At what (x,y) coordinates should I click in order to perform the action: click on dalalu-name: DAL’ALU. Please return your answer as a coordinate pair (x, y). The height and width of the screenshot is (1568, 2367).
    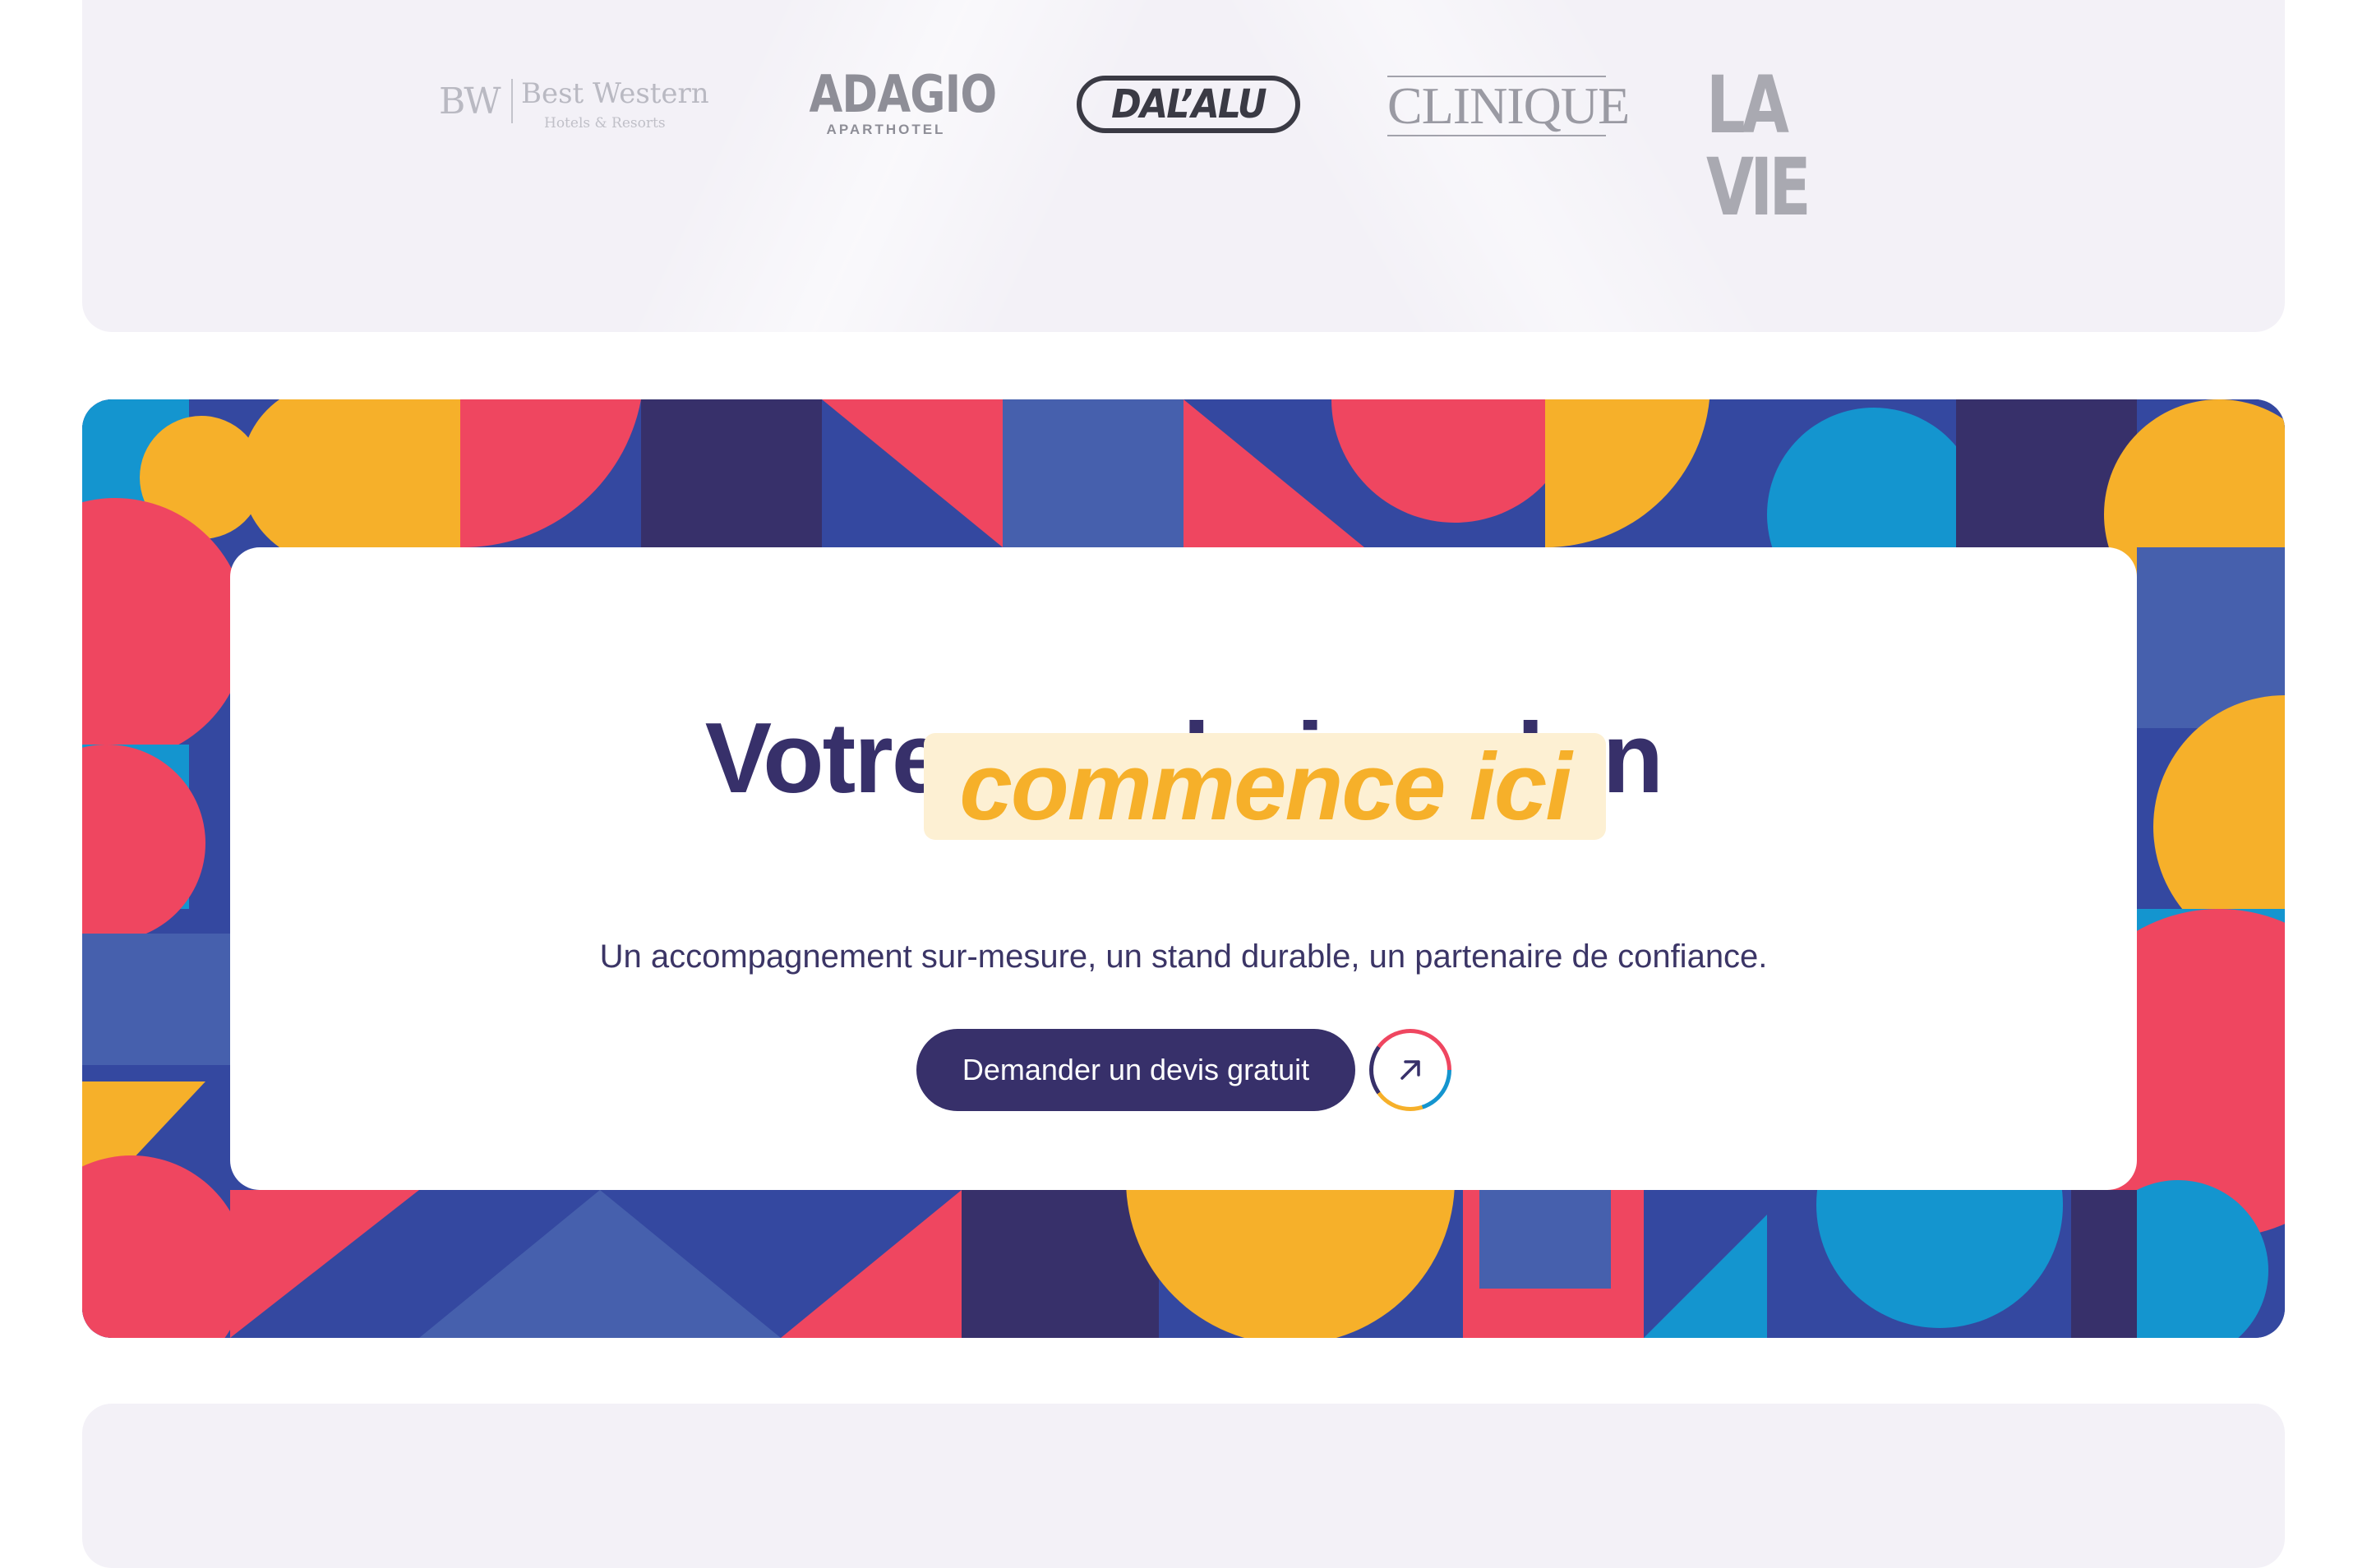
    Looking at the image, I should click on (1189, 104).